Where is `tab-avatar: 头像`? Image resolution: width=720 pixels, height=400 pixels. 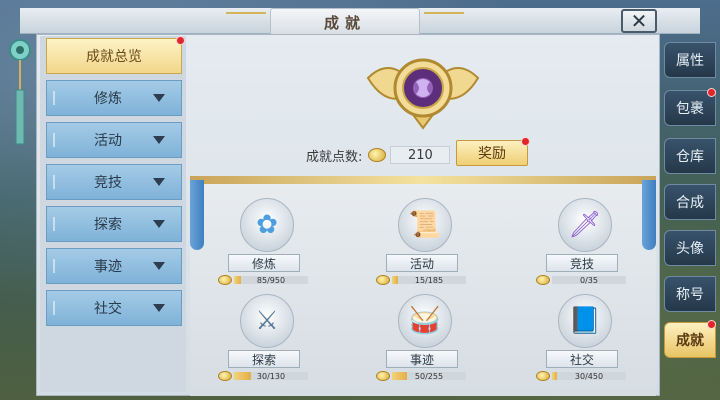
tab-avatar: 头像 is located at coordinates (690, 248).